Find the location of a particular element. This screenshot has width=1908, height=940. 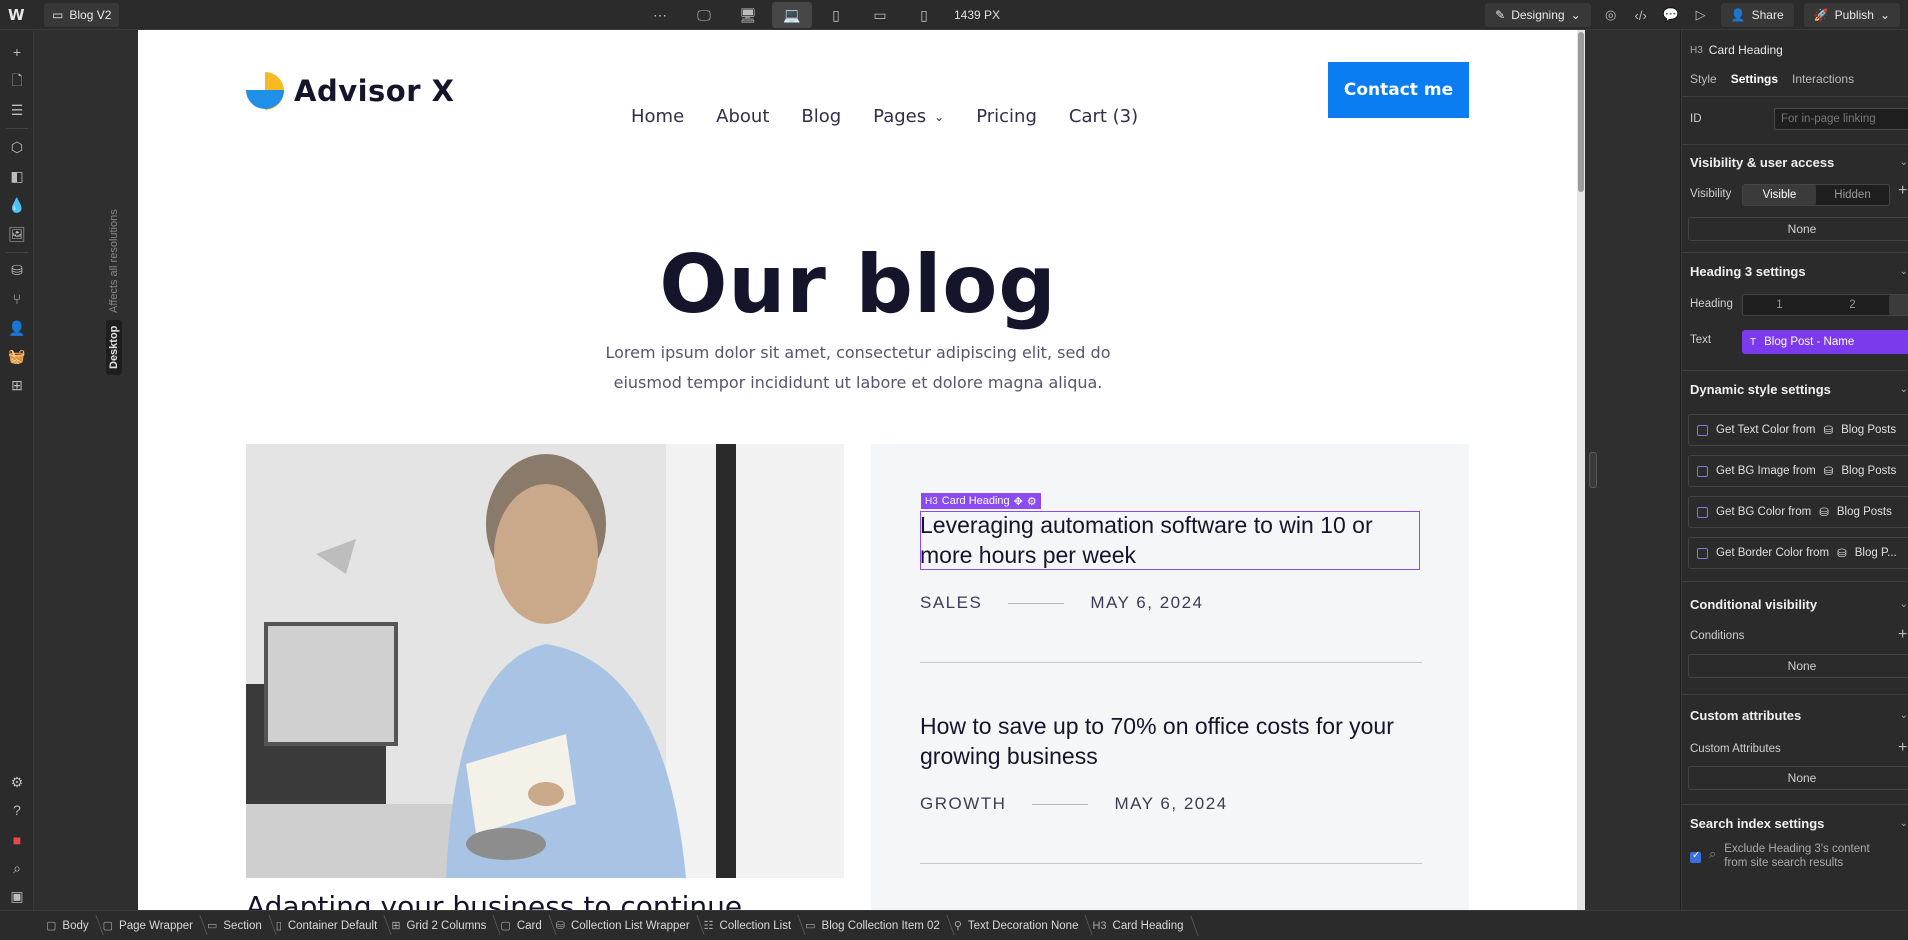

crumb-card: ▢ Card is located at coordinates (527, 926).